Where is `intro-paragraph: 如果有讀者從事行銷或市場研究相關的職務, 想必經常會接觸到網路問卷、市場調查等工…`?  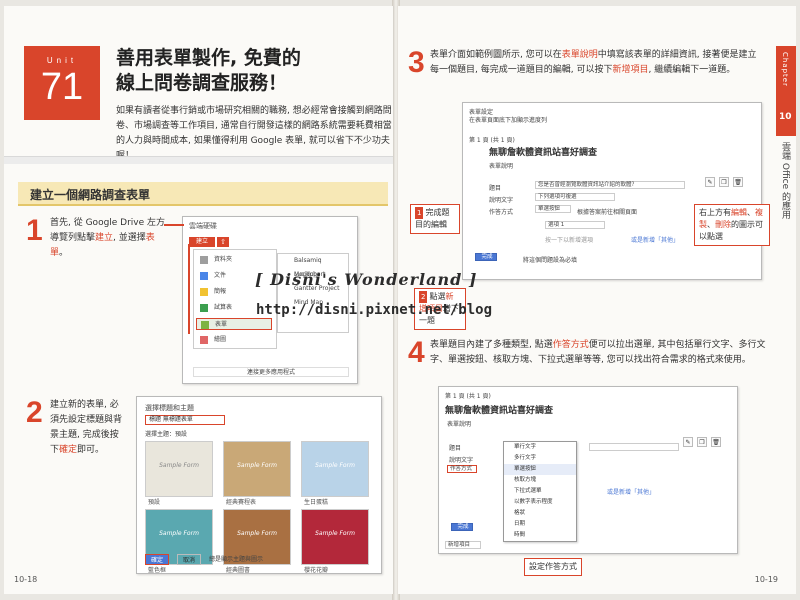 intro-paragraph: 如果有讀者從事行銷或市場研究相關的職務, 想必經常會接觸到網路問卷、市場調查等工… is located at coordinates (254, 133).